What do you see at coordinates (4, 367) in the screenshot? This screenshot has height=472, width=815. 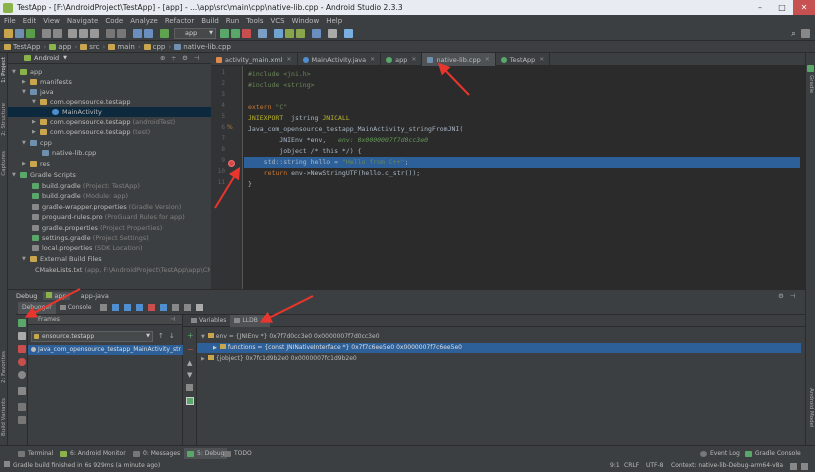 I see `favorites-tool-tab: 2: Favorites` at bounding box center [4, 367].